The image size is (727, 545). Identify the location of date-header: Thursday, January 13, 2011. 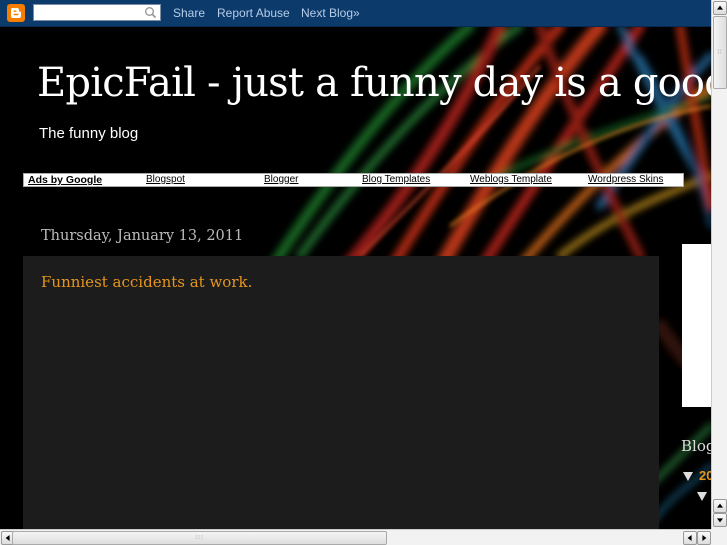
(142, 236).